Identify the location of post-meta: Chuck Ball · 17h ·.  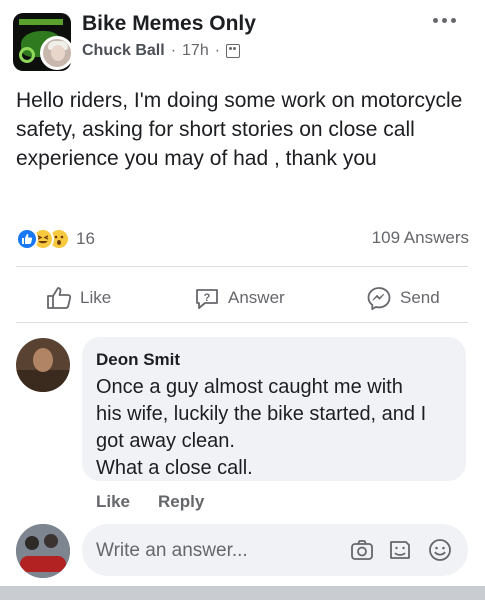
(161, 51).